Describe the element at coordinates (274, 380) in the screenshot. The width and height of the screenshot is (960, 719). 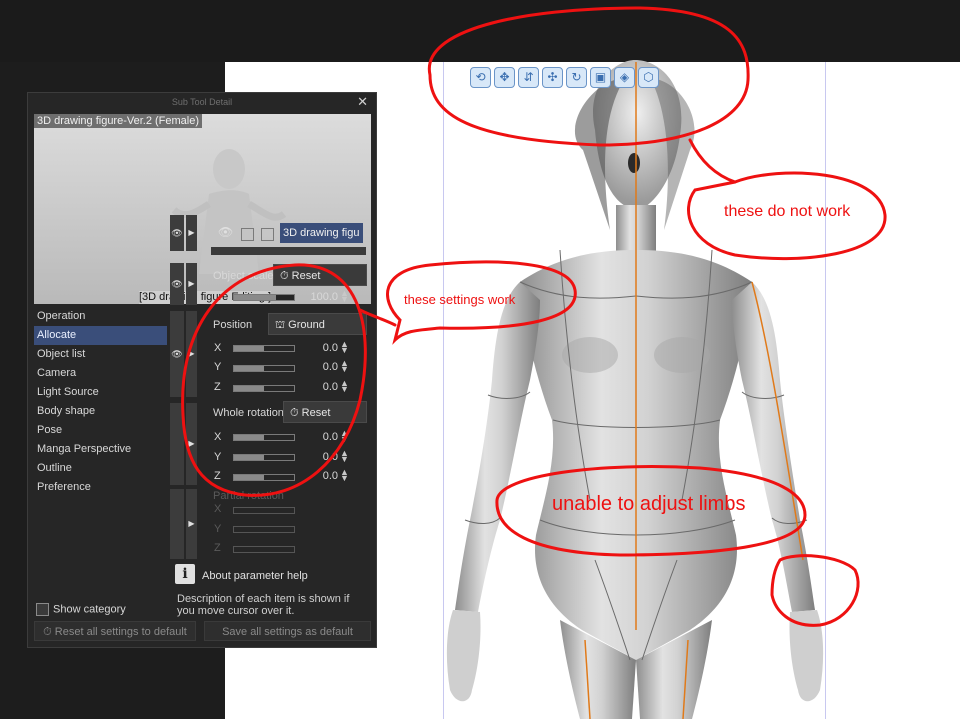
I see `annotation-circle-settings` at that location.